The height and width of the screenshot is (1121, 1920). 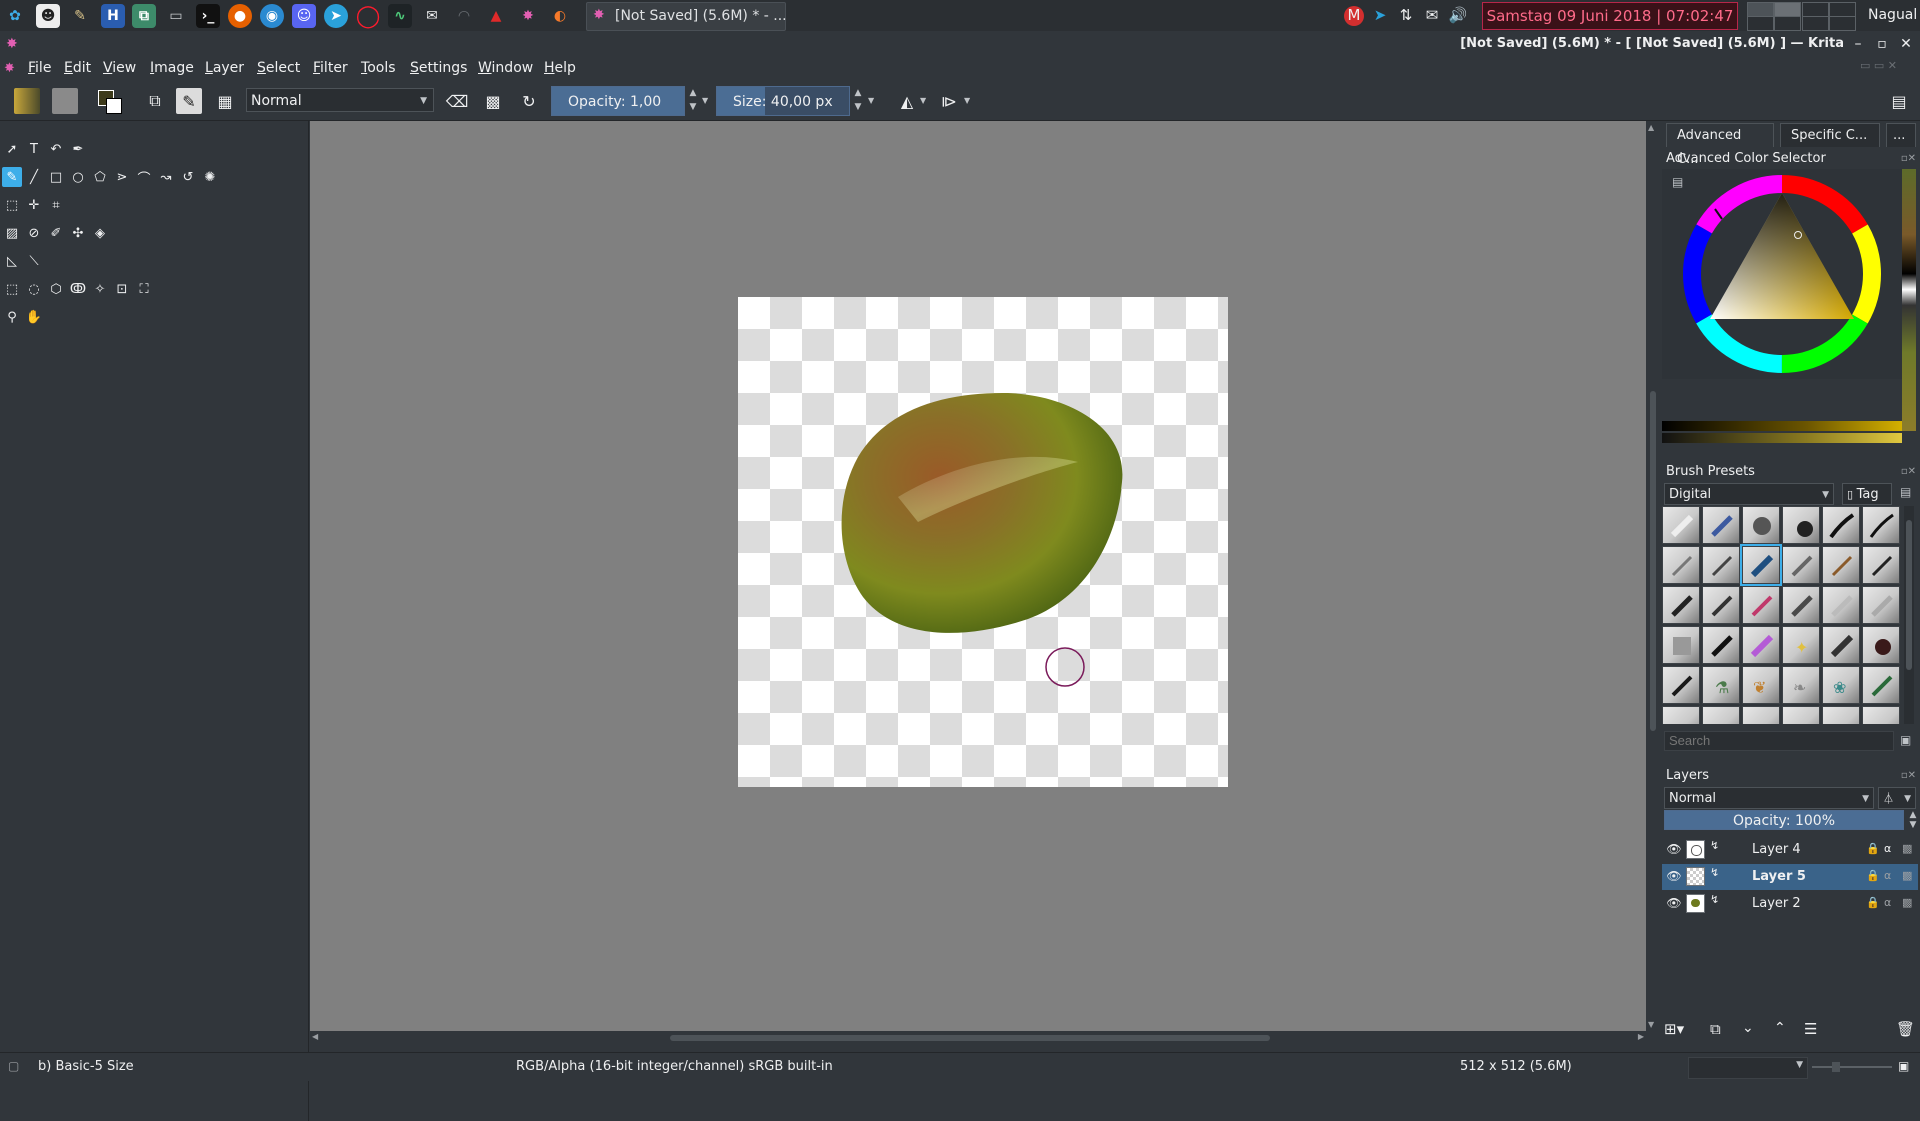 I want to click on preset-blob, so click(x=1881, y=645).